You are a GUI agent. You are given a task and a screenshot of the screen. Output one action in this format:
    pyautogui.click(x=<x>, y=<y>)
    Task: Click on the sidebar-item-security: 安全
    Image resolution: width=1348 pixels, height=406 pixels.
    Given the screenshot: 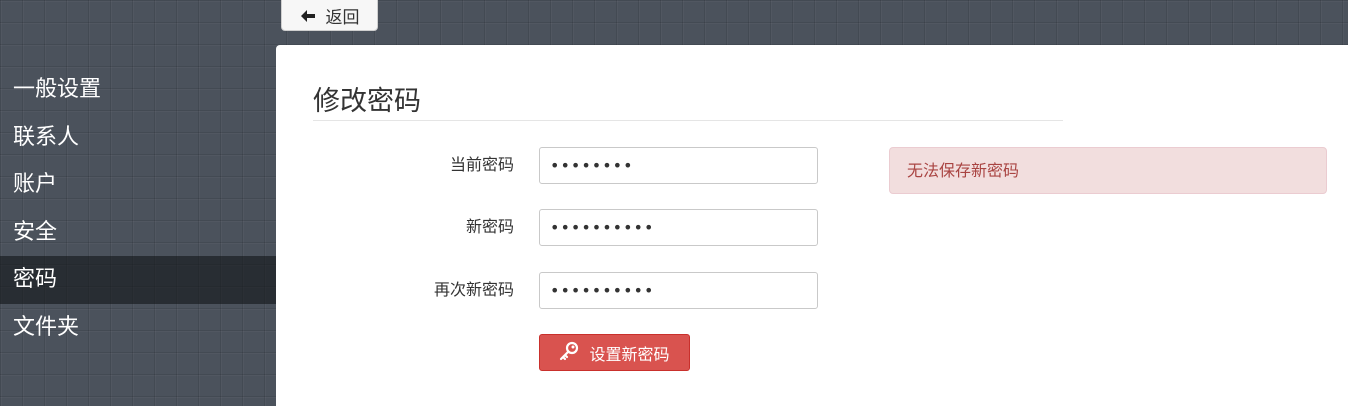 What is the action you would take?
    pyautogui.click(x=138, y=233)
    